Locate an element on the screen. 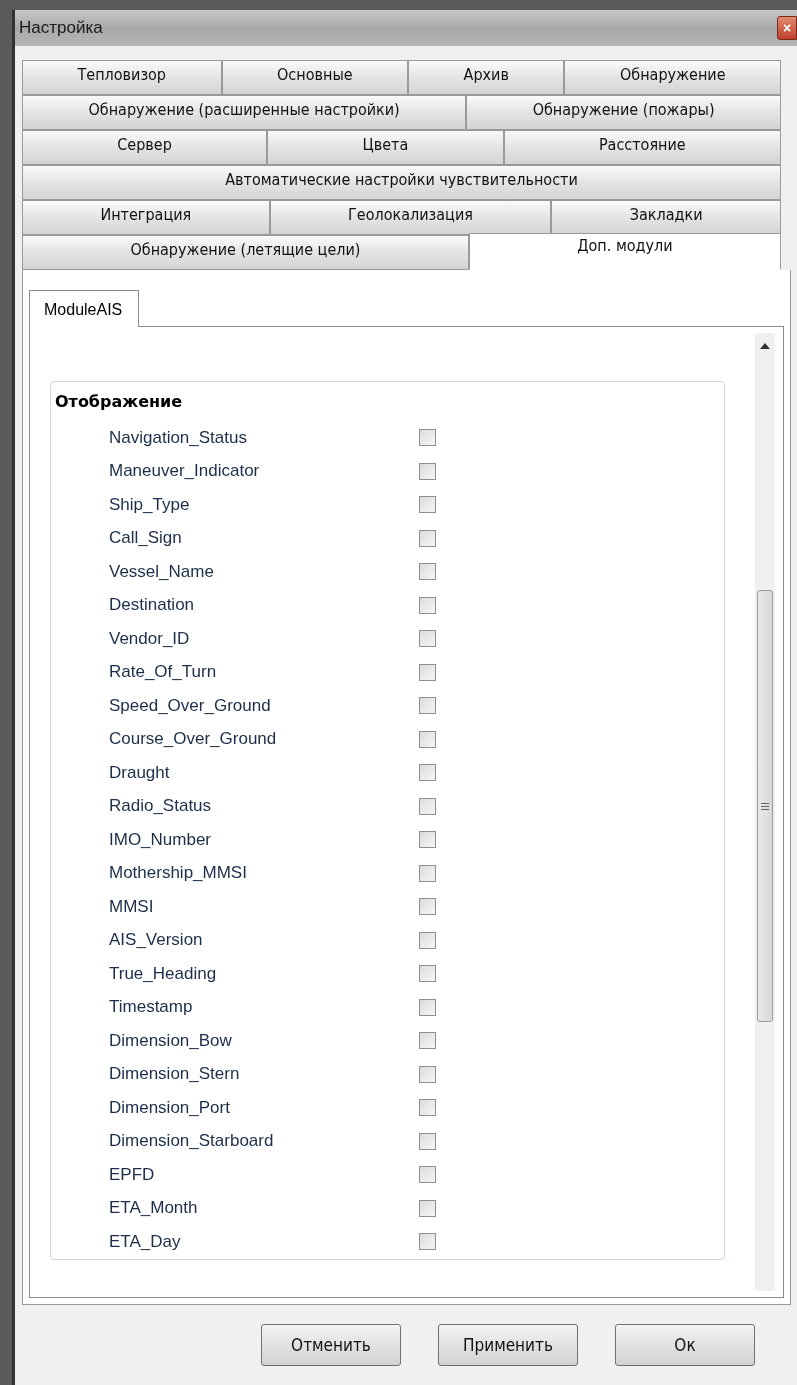 This screenshot has width=797, height=1385. tab: Интеграция is located at coordinates (146, 217).